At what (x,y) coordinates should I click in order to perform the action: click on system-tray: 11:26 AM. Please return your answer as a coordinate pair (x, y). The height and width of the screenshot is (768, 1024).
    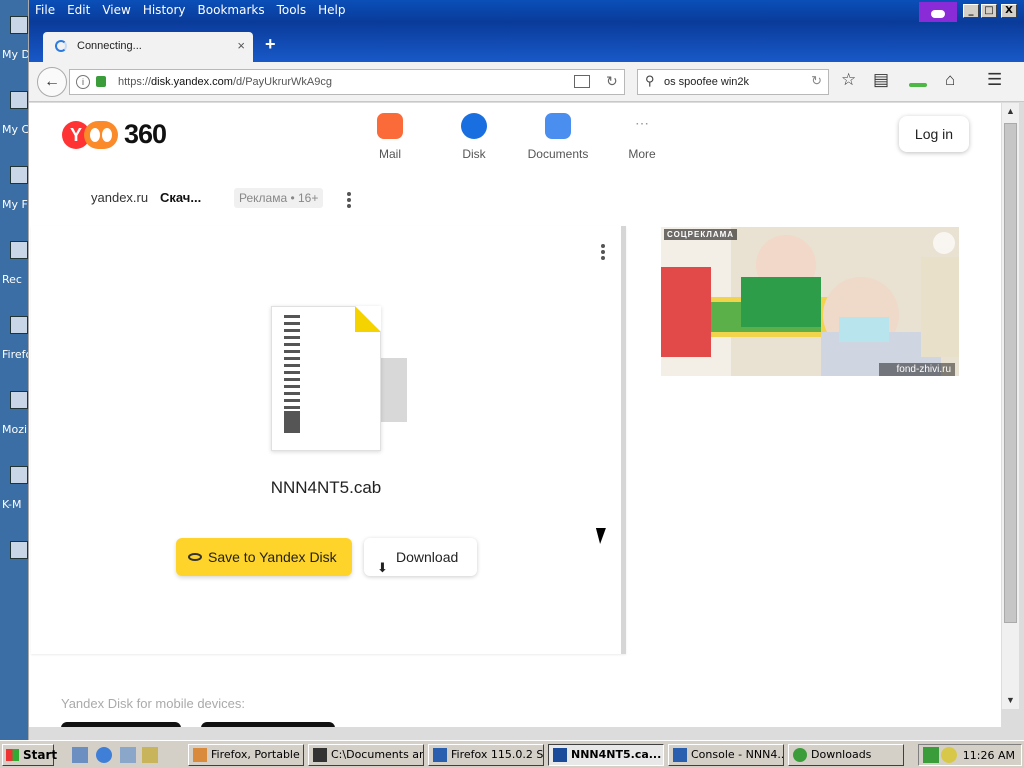
    Looking at the image, I should click on (970, 755).